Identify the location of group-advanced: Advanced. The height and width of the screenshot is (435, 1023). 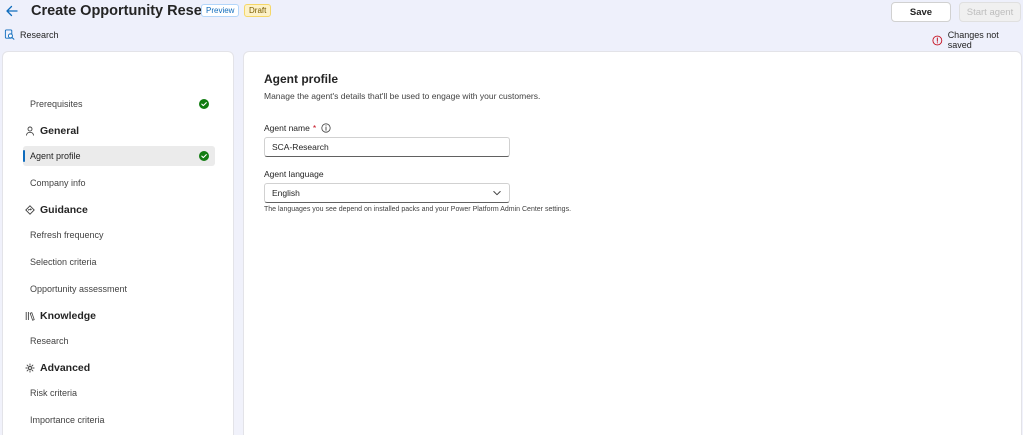
(57, 368).